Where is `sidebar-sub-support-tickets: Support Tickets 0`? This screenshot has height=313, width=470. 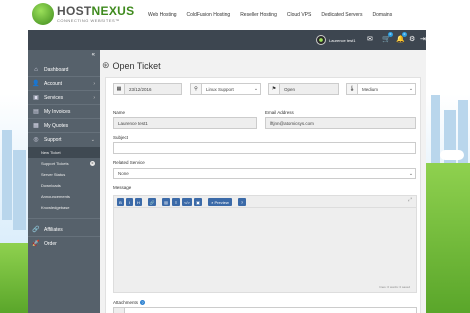 sidebar-sub-support-tickets: Support Tickets 0 is located at coordinates (64, 163).